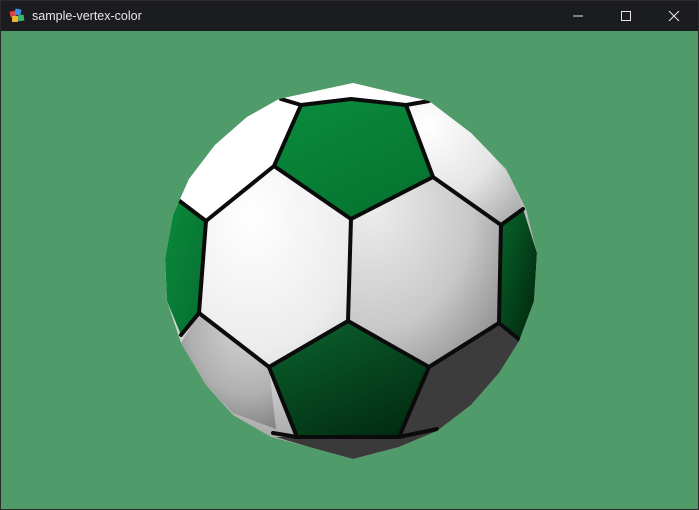  I want to click on close-icon, so click(674, 16).